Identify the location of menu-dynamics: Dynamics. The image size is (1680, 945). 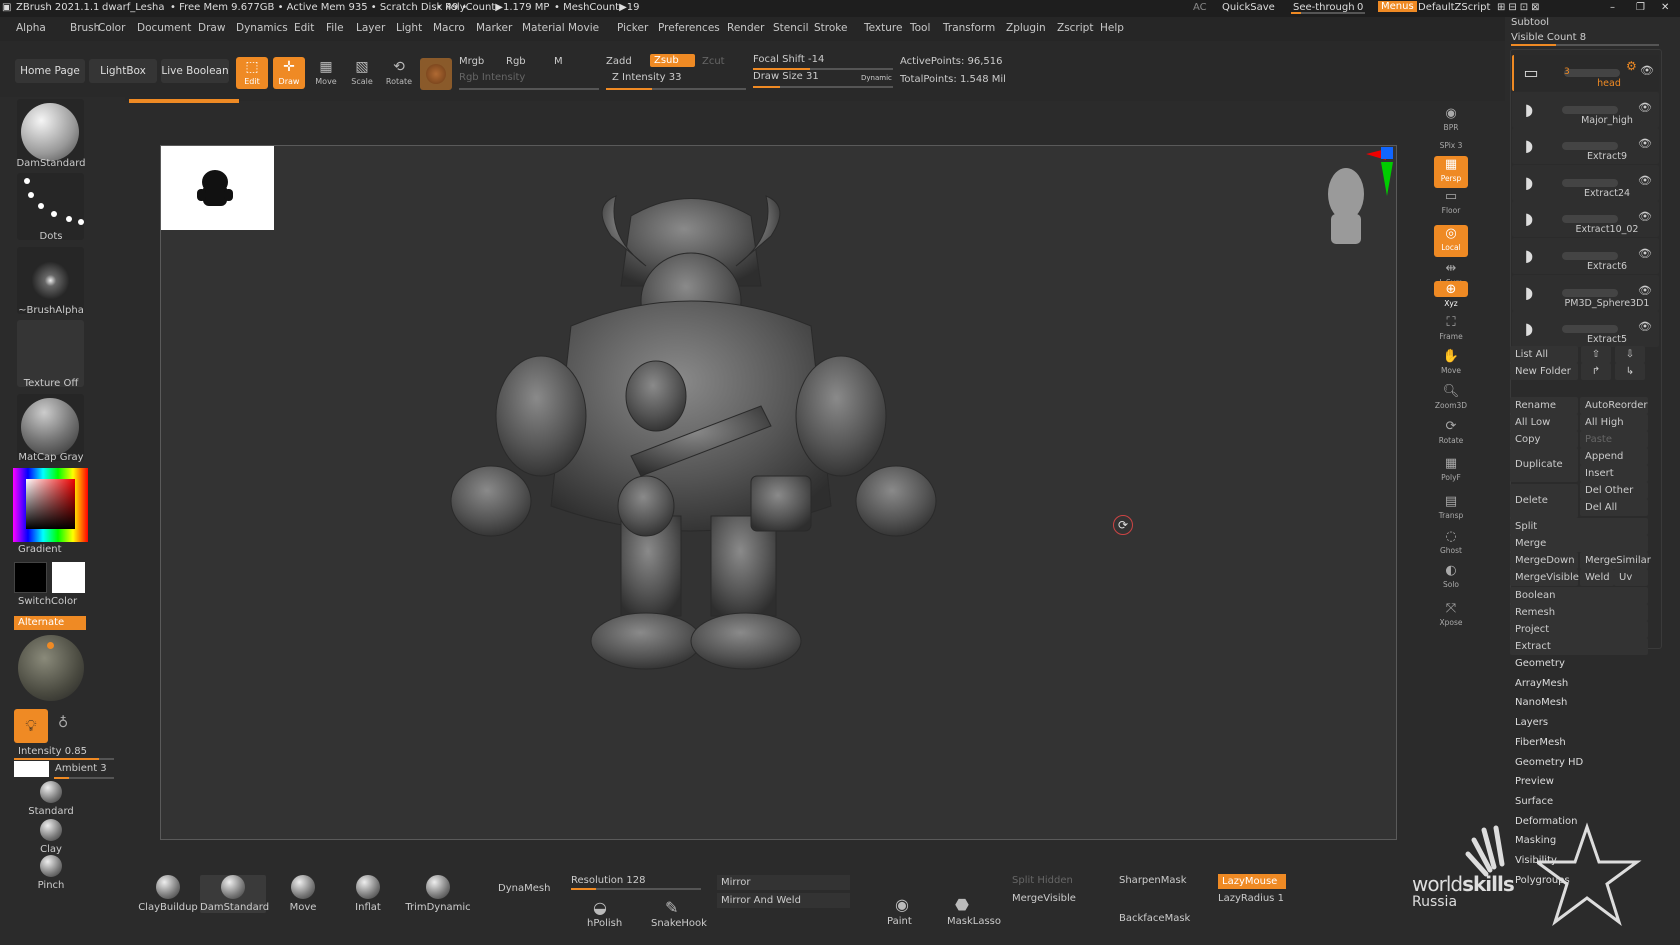
(262, 28).